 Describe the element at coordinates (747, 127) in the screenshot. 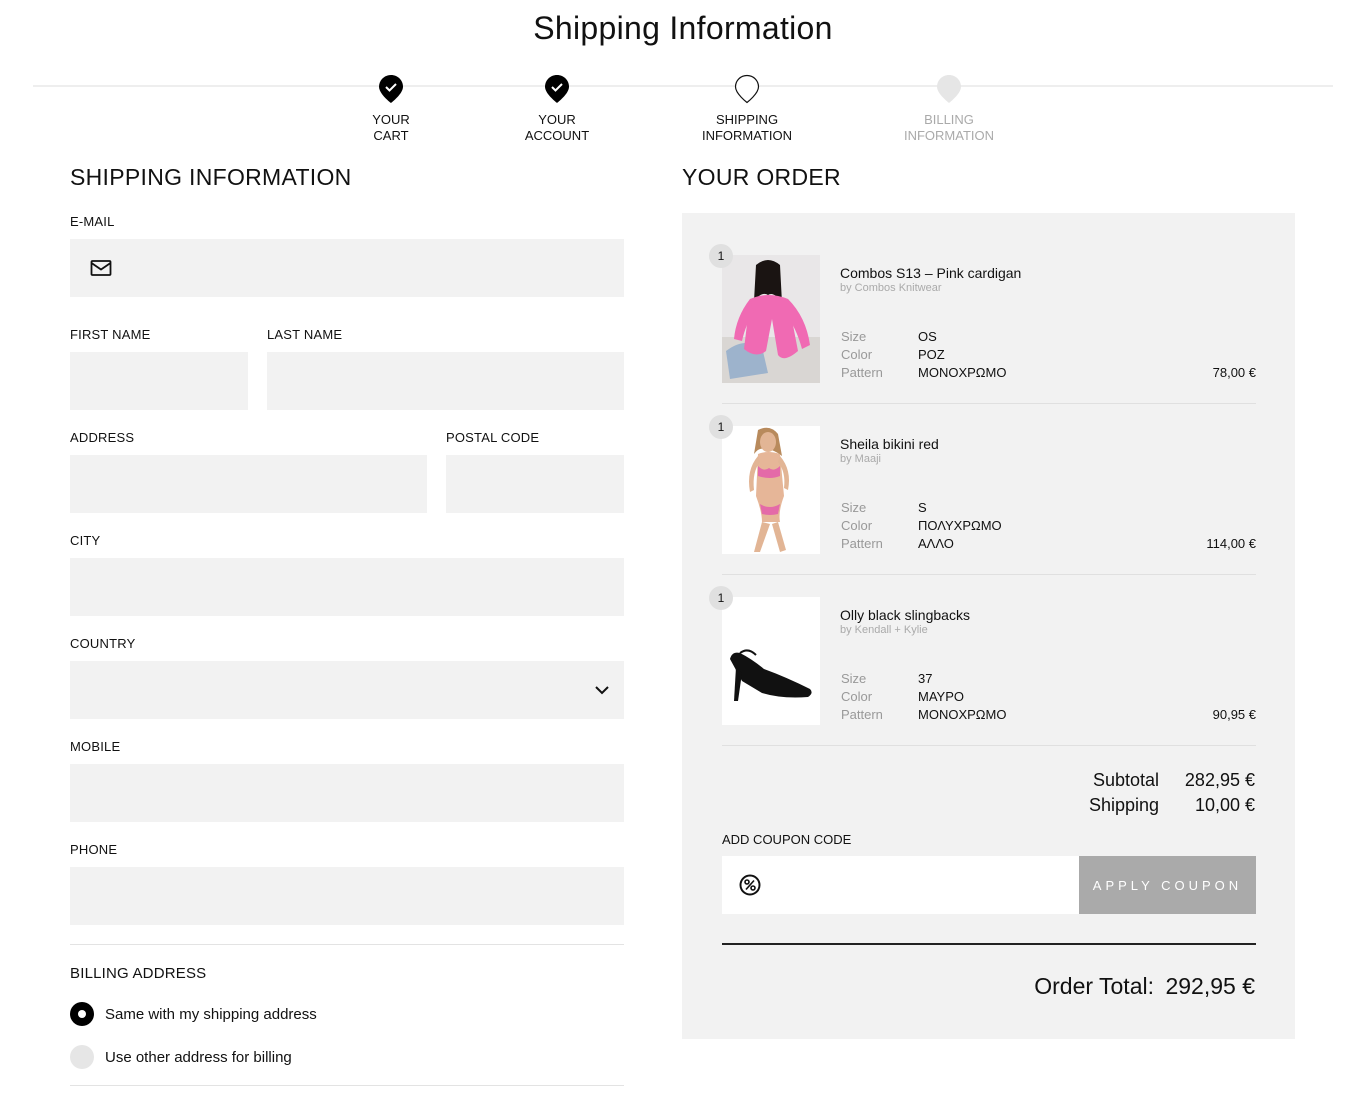

I see `step-label: SHIPPING INFORMATION` at that location.